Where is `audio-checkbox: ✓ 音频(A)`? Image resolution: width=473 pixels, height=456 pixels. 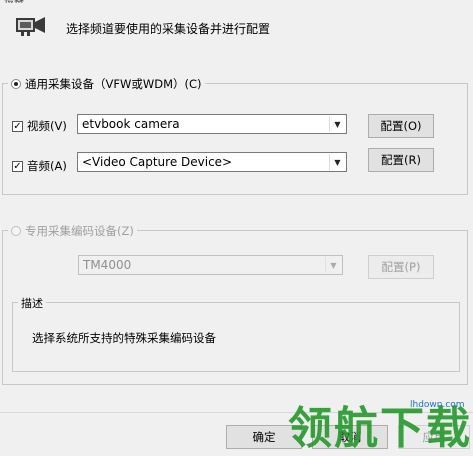
audio-checkbox: ✓ 音频(A) is located at coordinates (39, 166).